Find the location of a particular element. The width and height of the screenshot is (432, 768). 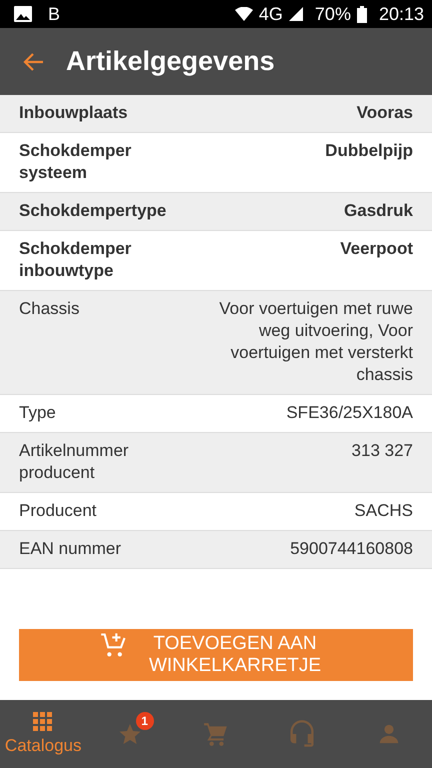

image-icon is located at coordinates (23, 14).